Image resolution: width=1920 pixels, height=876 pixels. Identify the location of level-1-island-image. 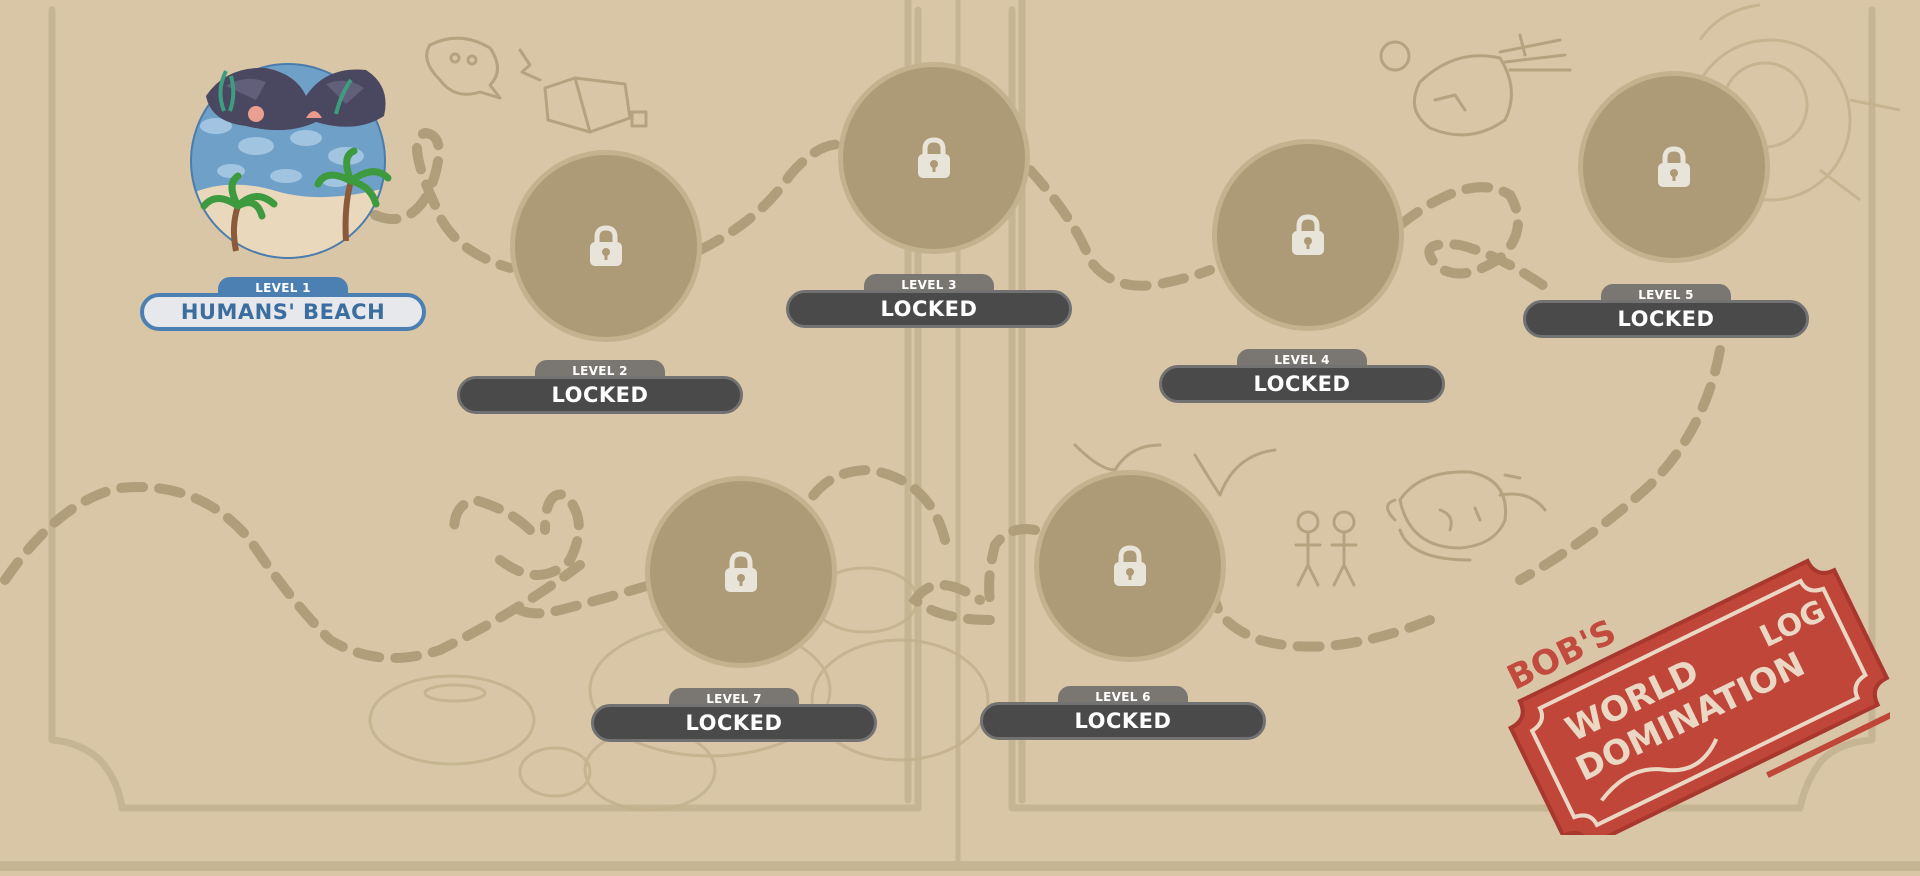
(293, 159).